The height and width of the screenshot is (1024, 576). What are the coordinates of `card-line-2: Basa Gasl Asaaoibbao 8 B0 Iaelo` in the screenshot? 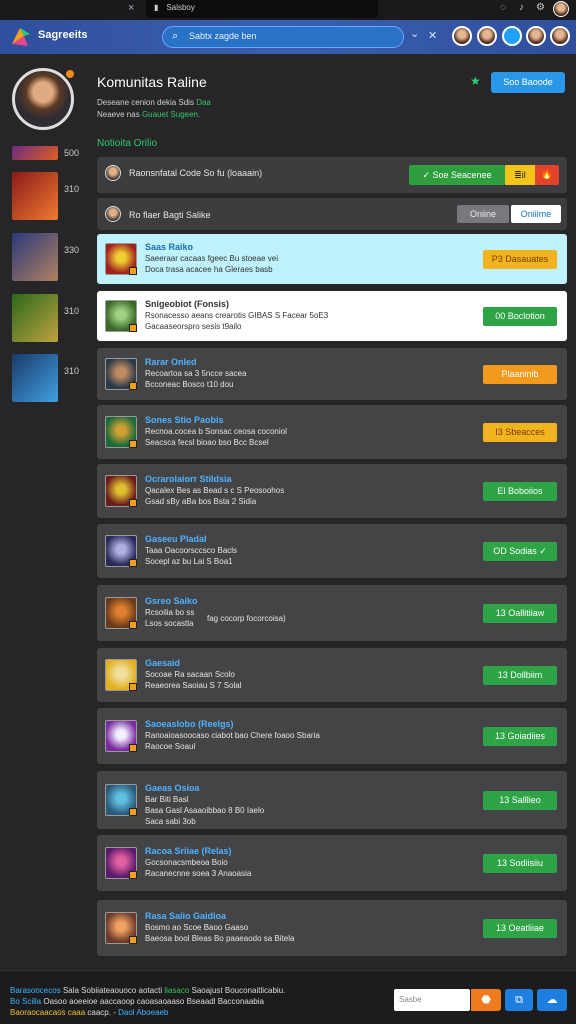 It's located at (205, 810).